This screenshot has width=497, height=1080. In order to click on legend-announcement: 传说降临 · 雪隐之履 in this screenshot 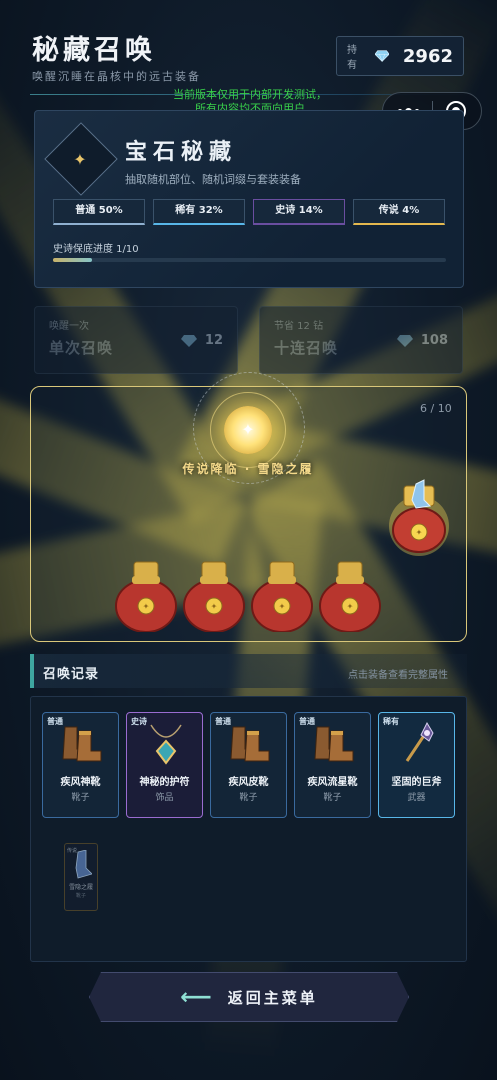, I will do `click(248, 469)`.